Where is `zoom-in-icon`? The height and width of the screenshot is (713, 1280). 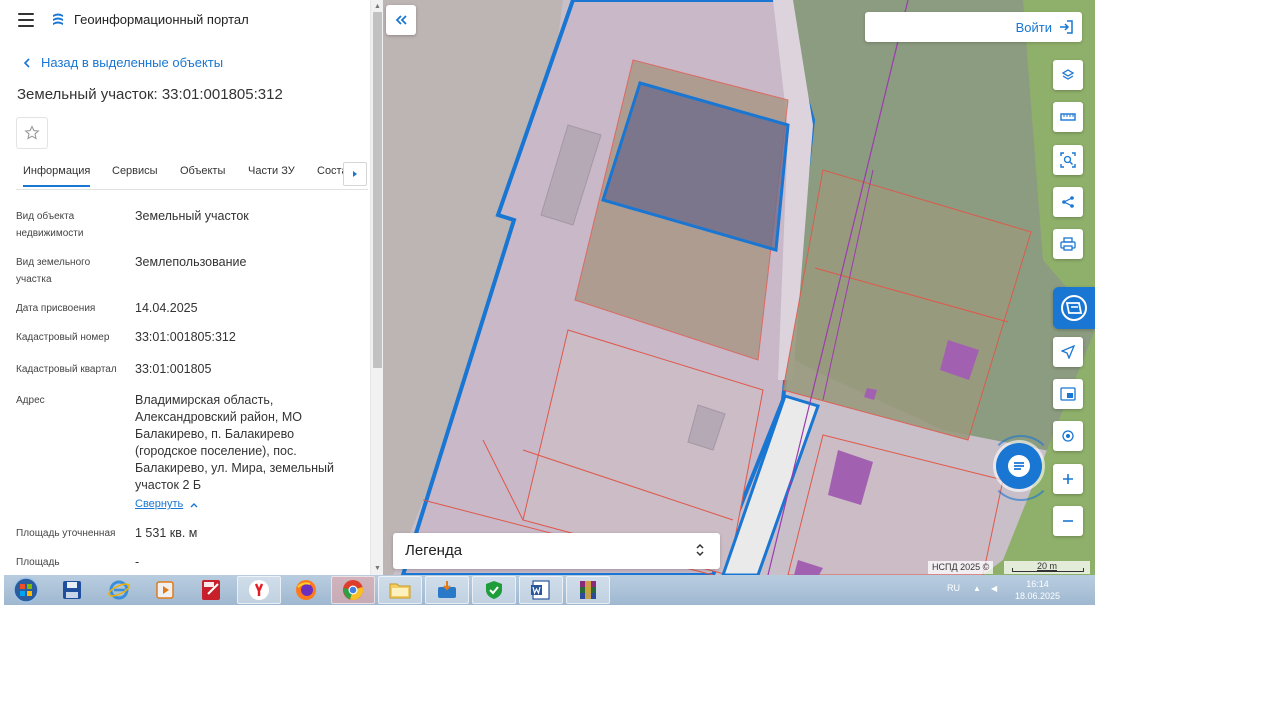
zoom-in-icon is located at coordinates (1068, 479).